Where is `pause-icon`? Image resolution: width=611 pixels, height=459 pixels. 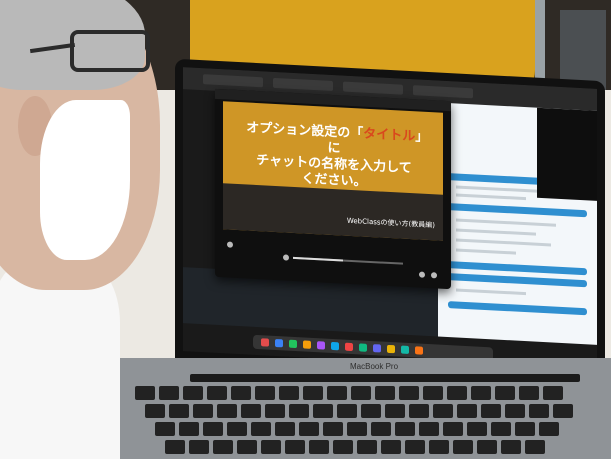
pause-icon is located at coordinates (422, 274).